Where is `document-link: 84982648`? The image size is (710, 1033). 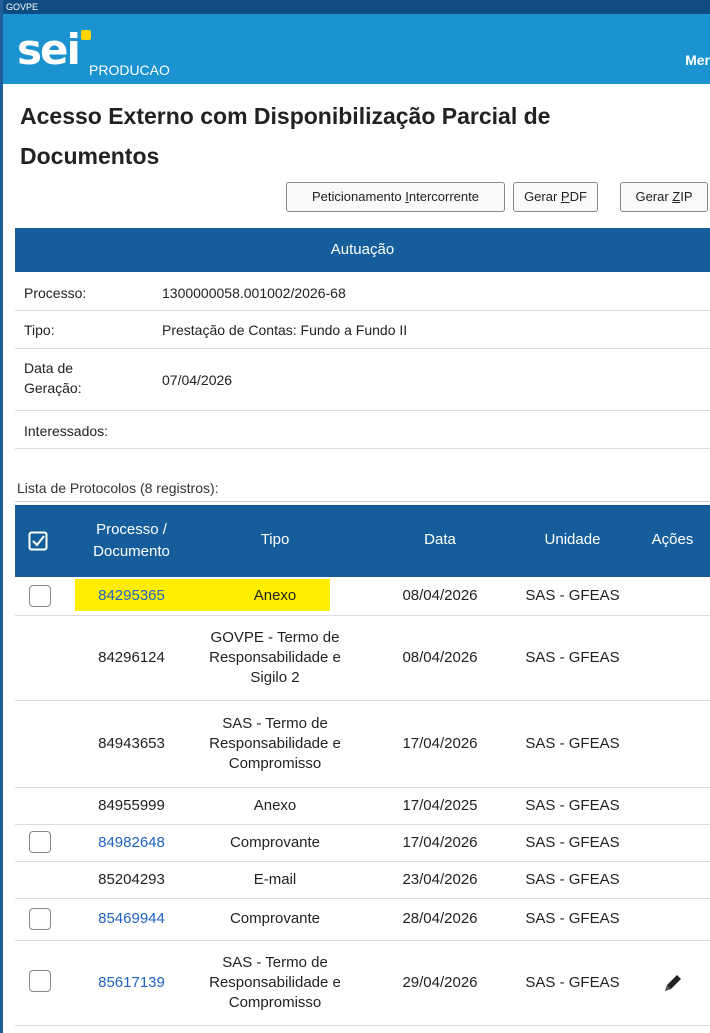 document-link: 84982648 is located at coordinates (131, 842).